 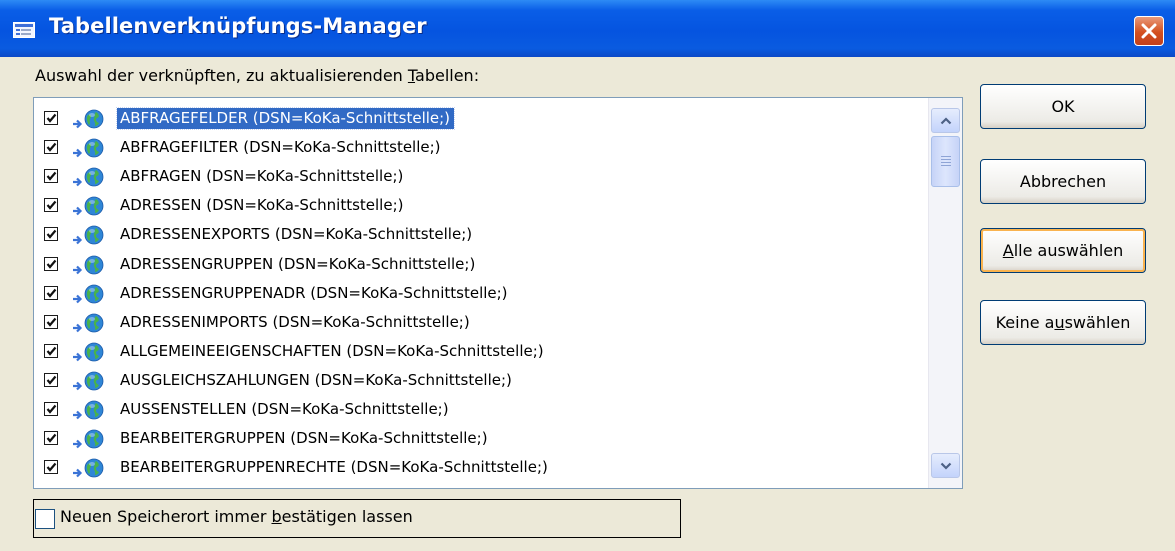 I want to click on table-row-label: ABFRAGEFILTER (DSN=KoKa-Schnittstelle;), so click(x=280, y=147).